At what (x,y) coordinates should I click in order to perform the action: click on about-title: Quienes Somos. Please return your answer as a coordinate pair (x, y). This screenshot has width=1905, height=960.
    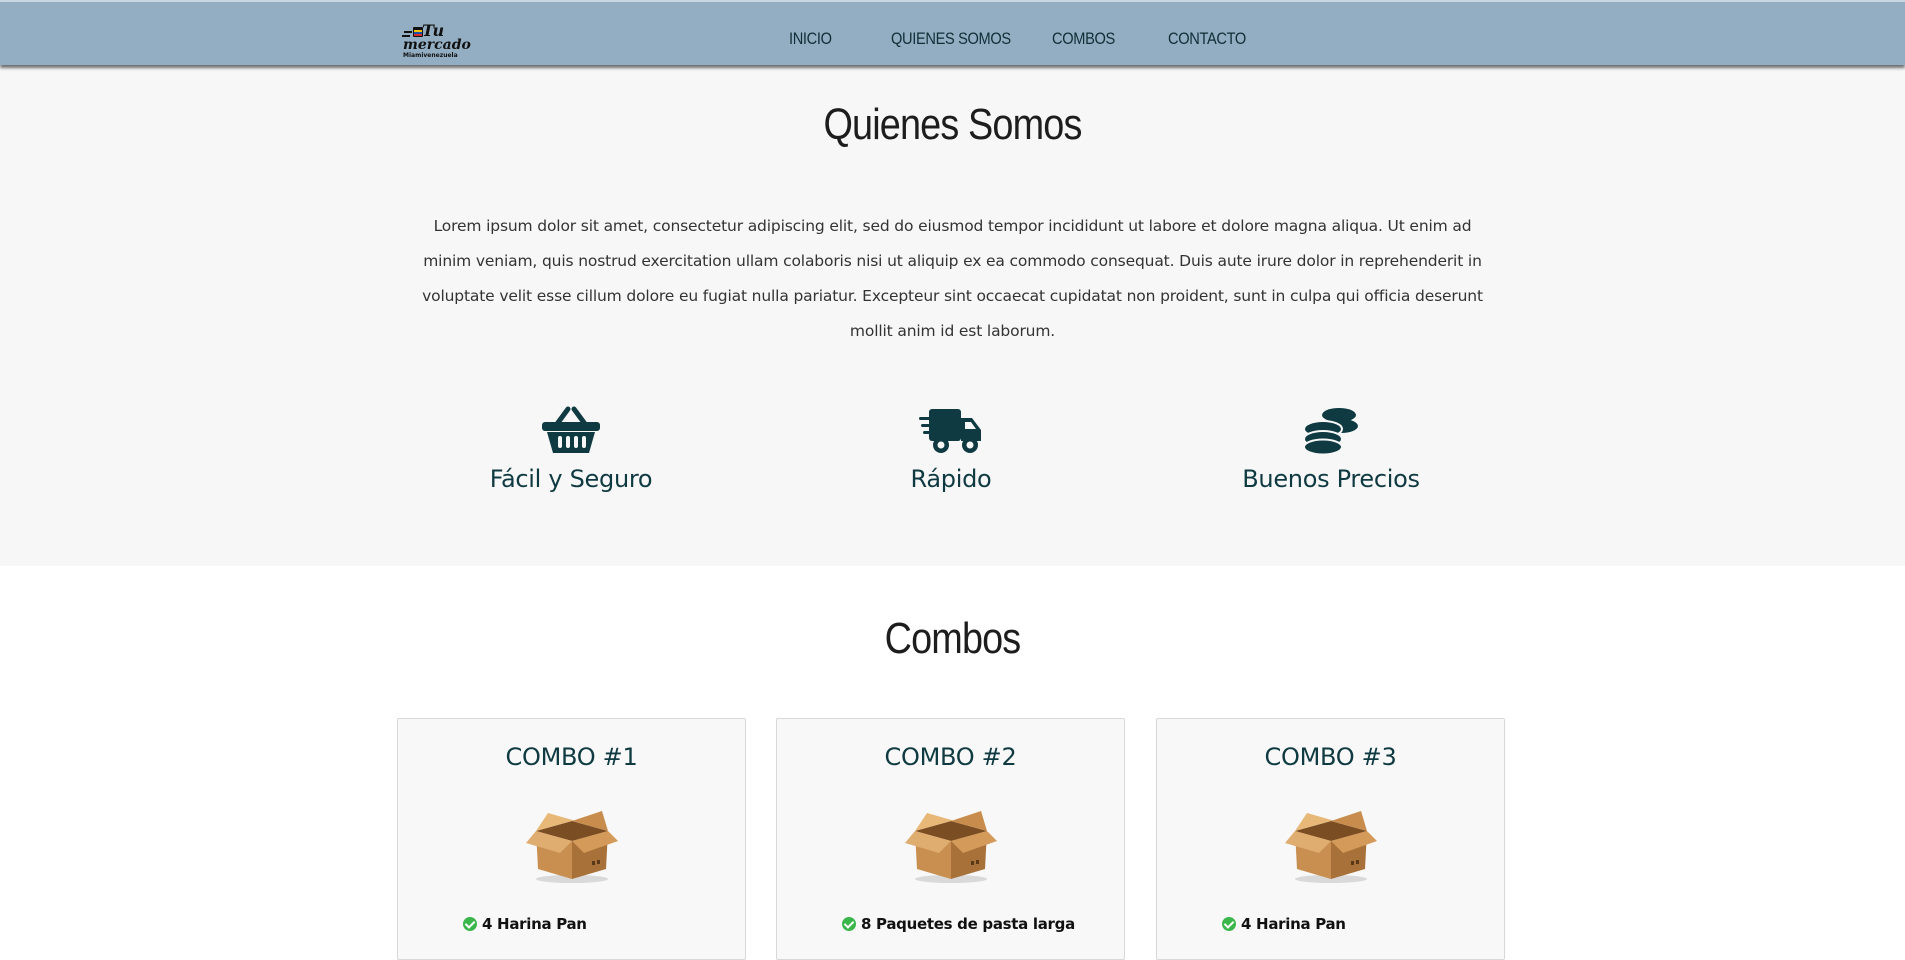
    Looking at the image, I should click on (952, 124).